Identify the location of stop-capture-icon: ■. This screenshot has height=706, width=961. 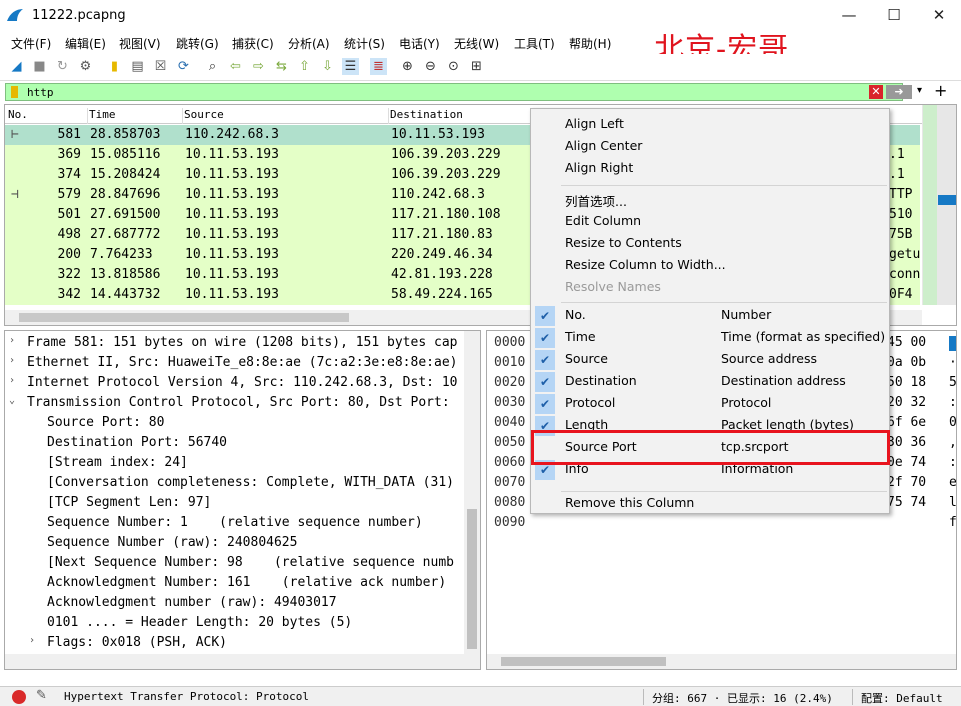
(39, 66).